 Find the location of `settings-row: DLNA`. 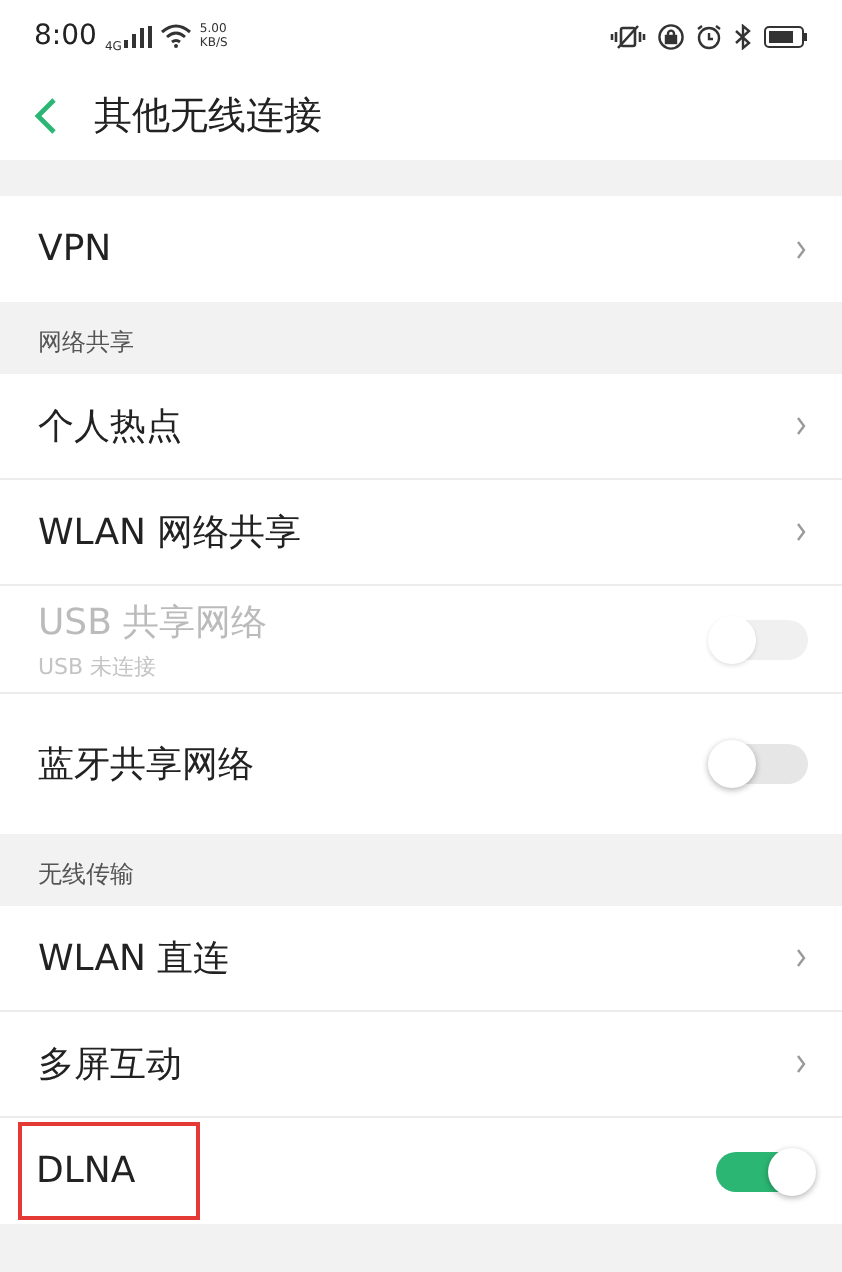

settings-row: DLNA is located at coordinates (421, 1171).